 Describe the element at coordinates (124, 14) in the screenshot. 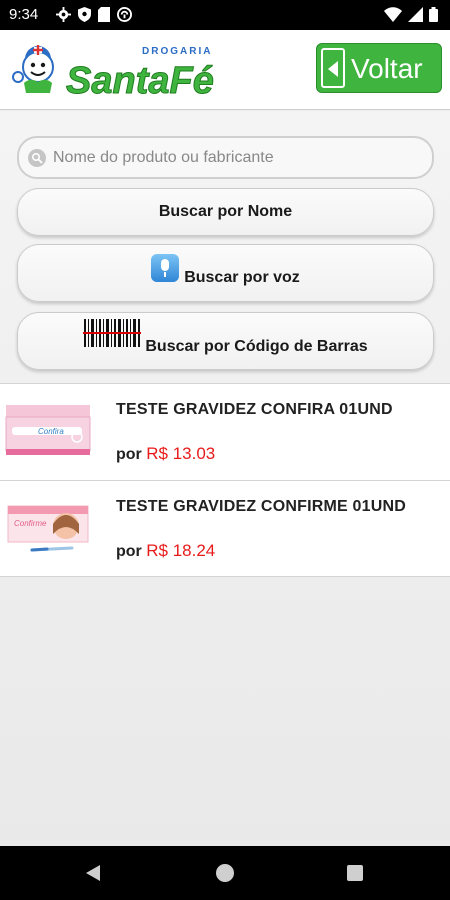

I see `sync-icon` at that location.